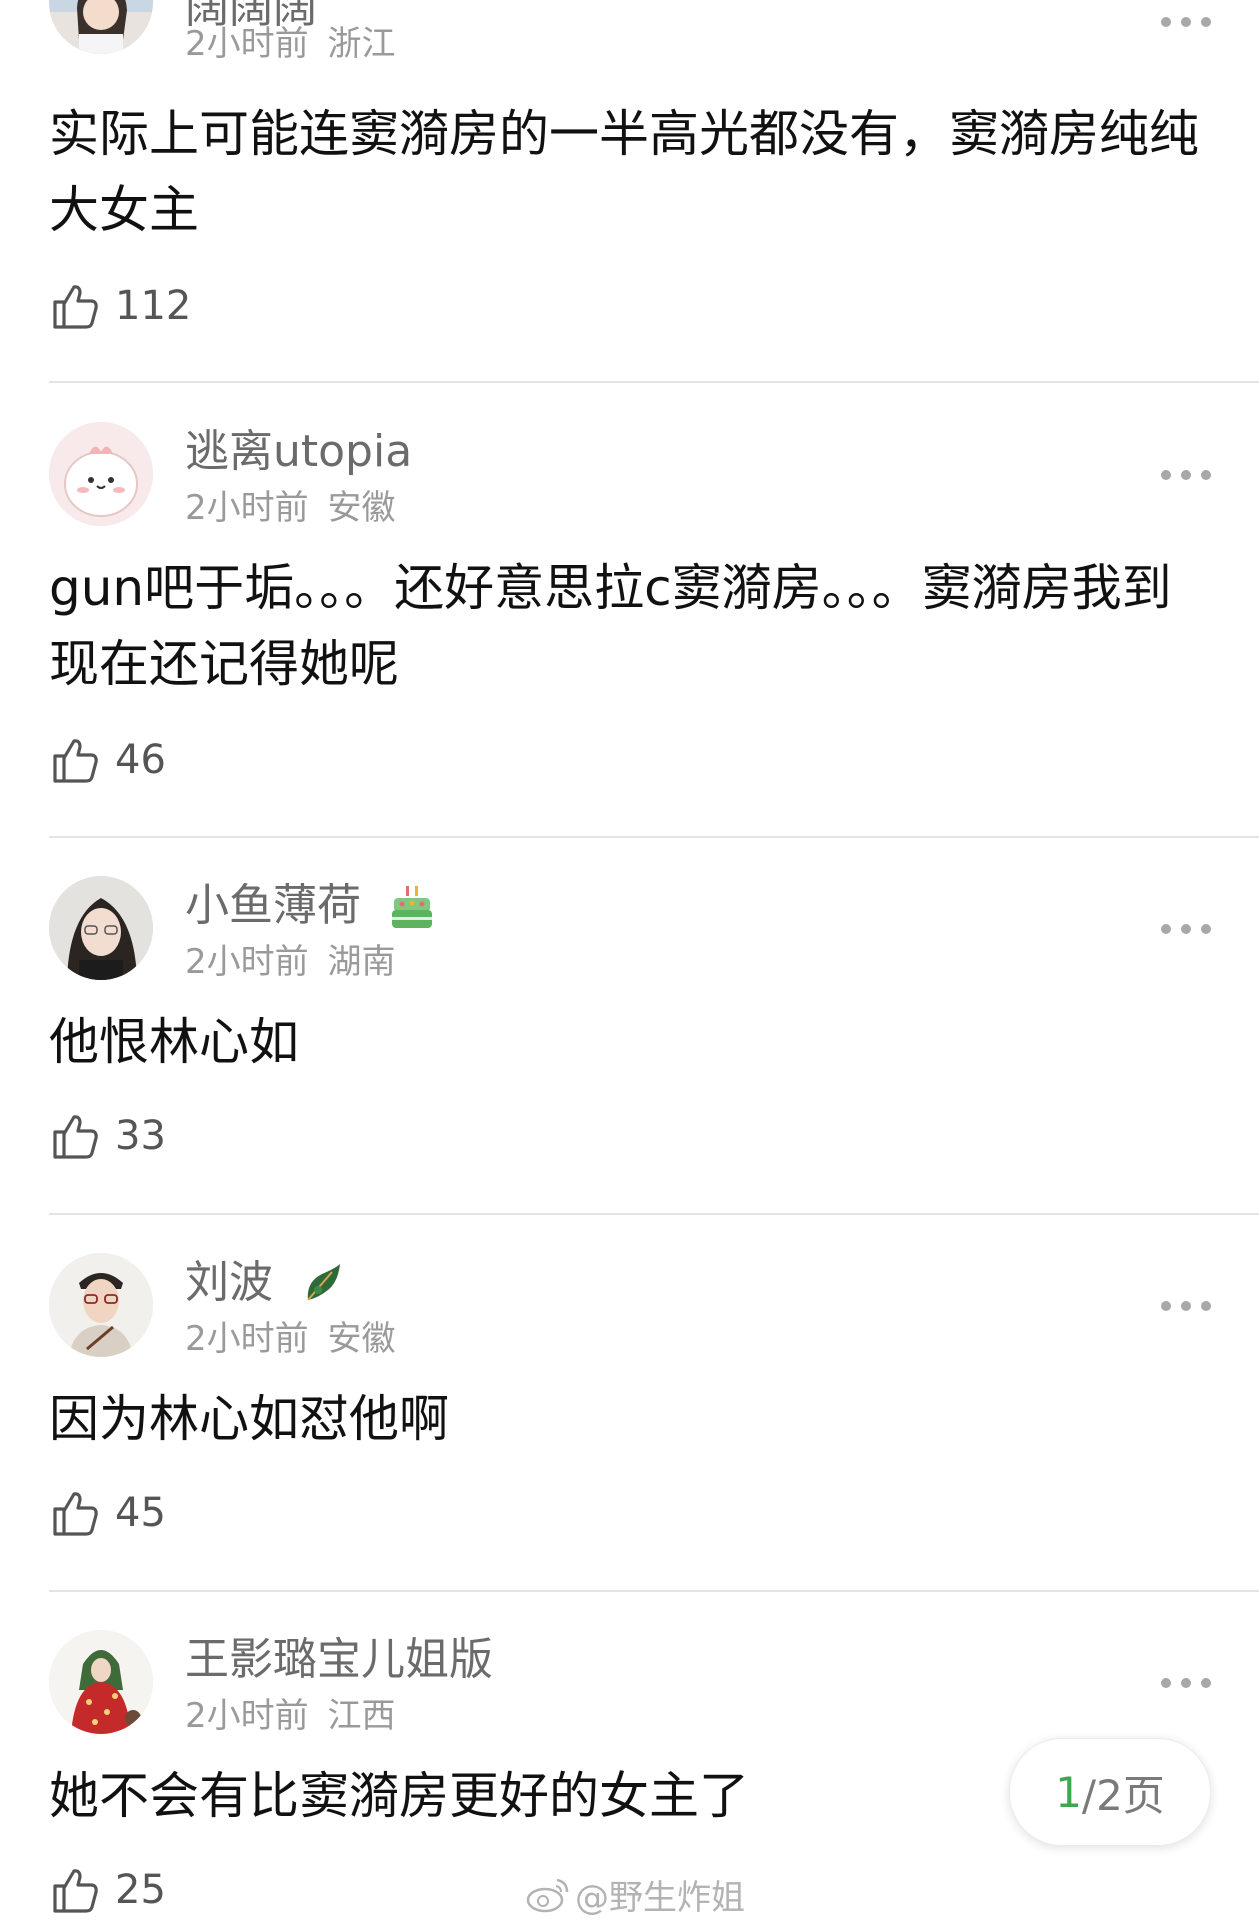 This screenshot has width=1259, height=1925. Describe the element at coordinates (339, 1660) in the screenshot. I see `username: 王影璐宝儿姐版` at that location.